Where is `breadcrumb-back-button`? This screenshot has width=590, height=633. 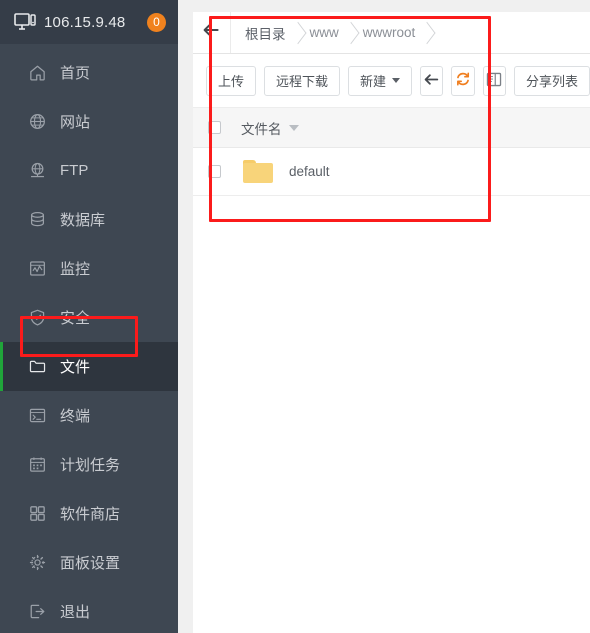
breadcrumb-back-button is located at coordinates (212, 32).